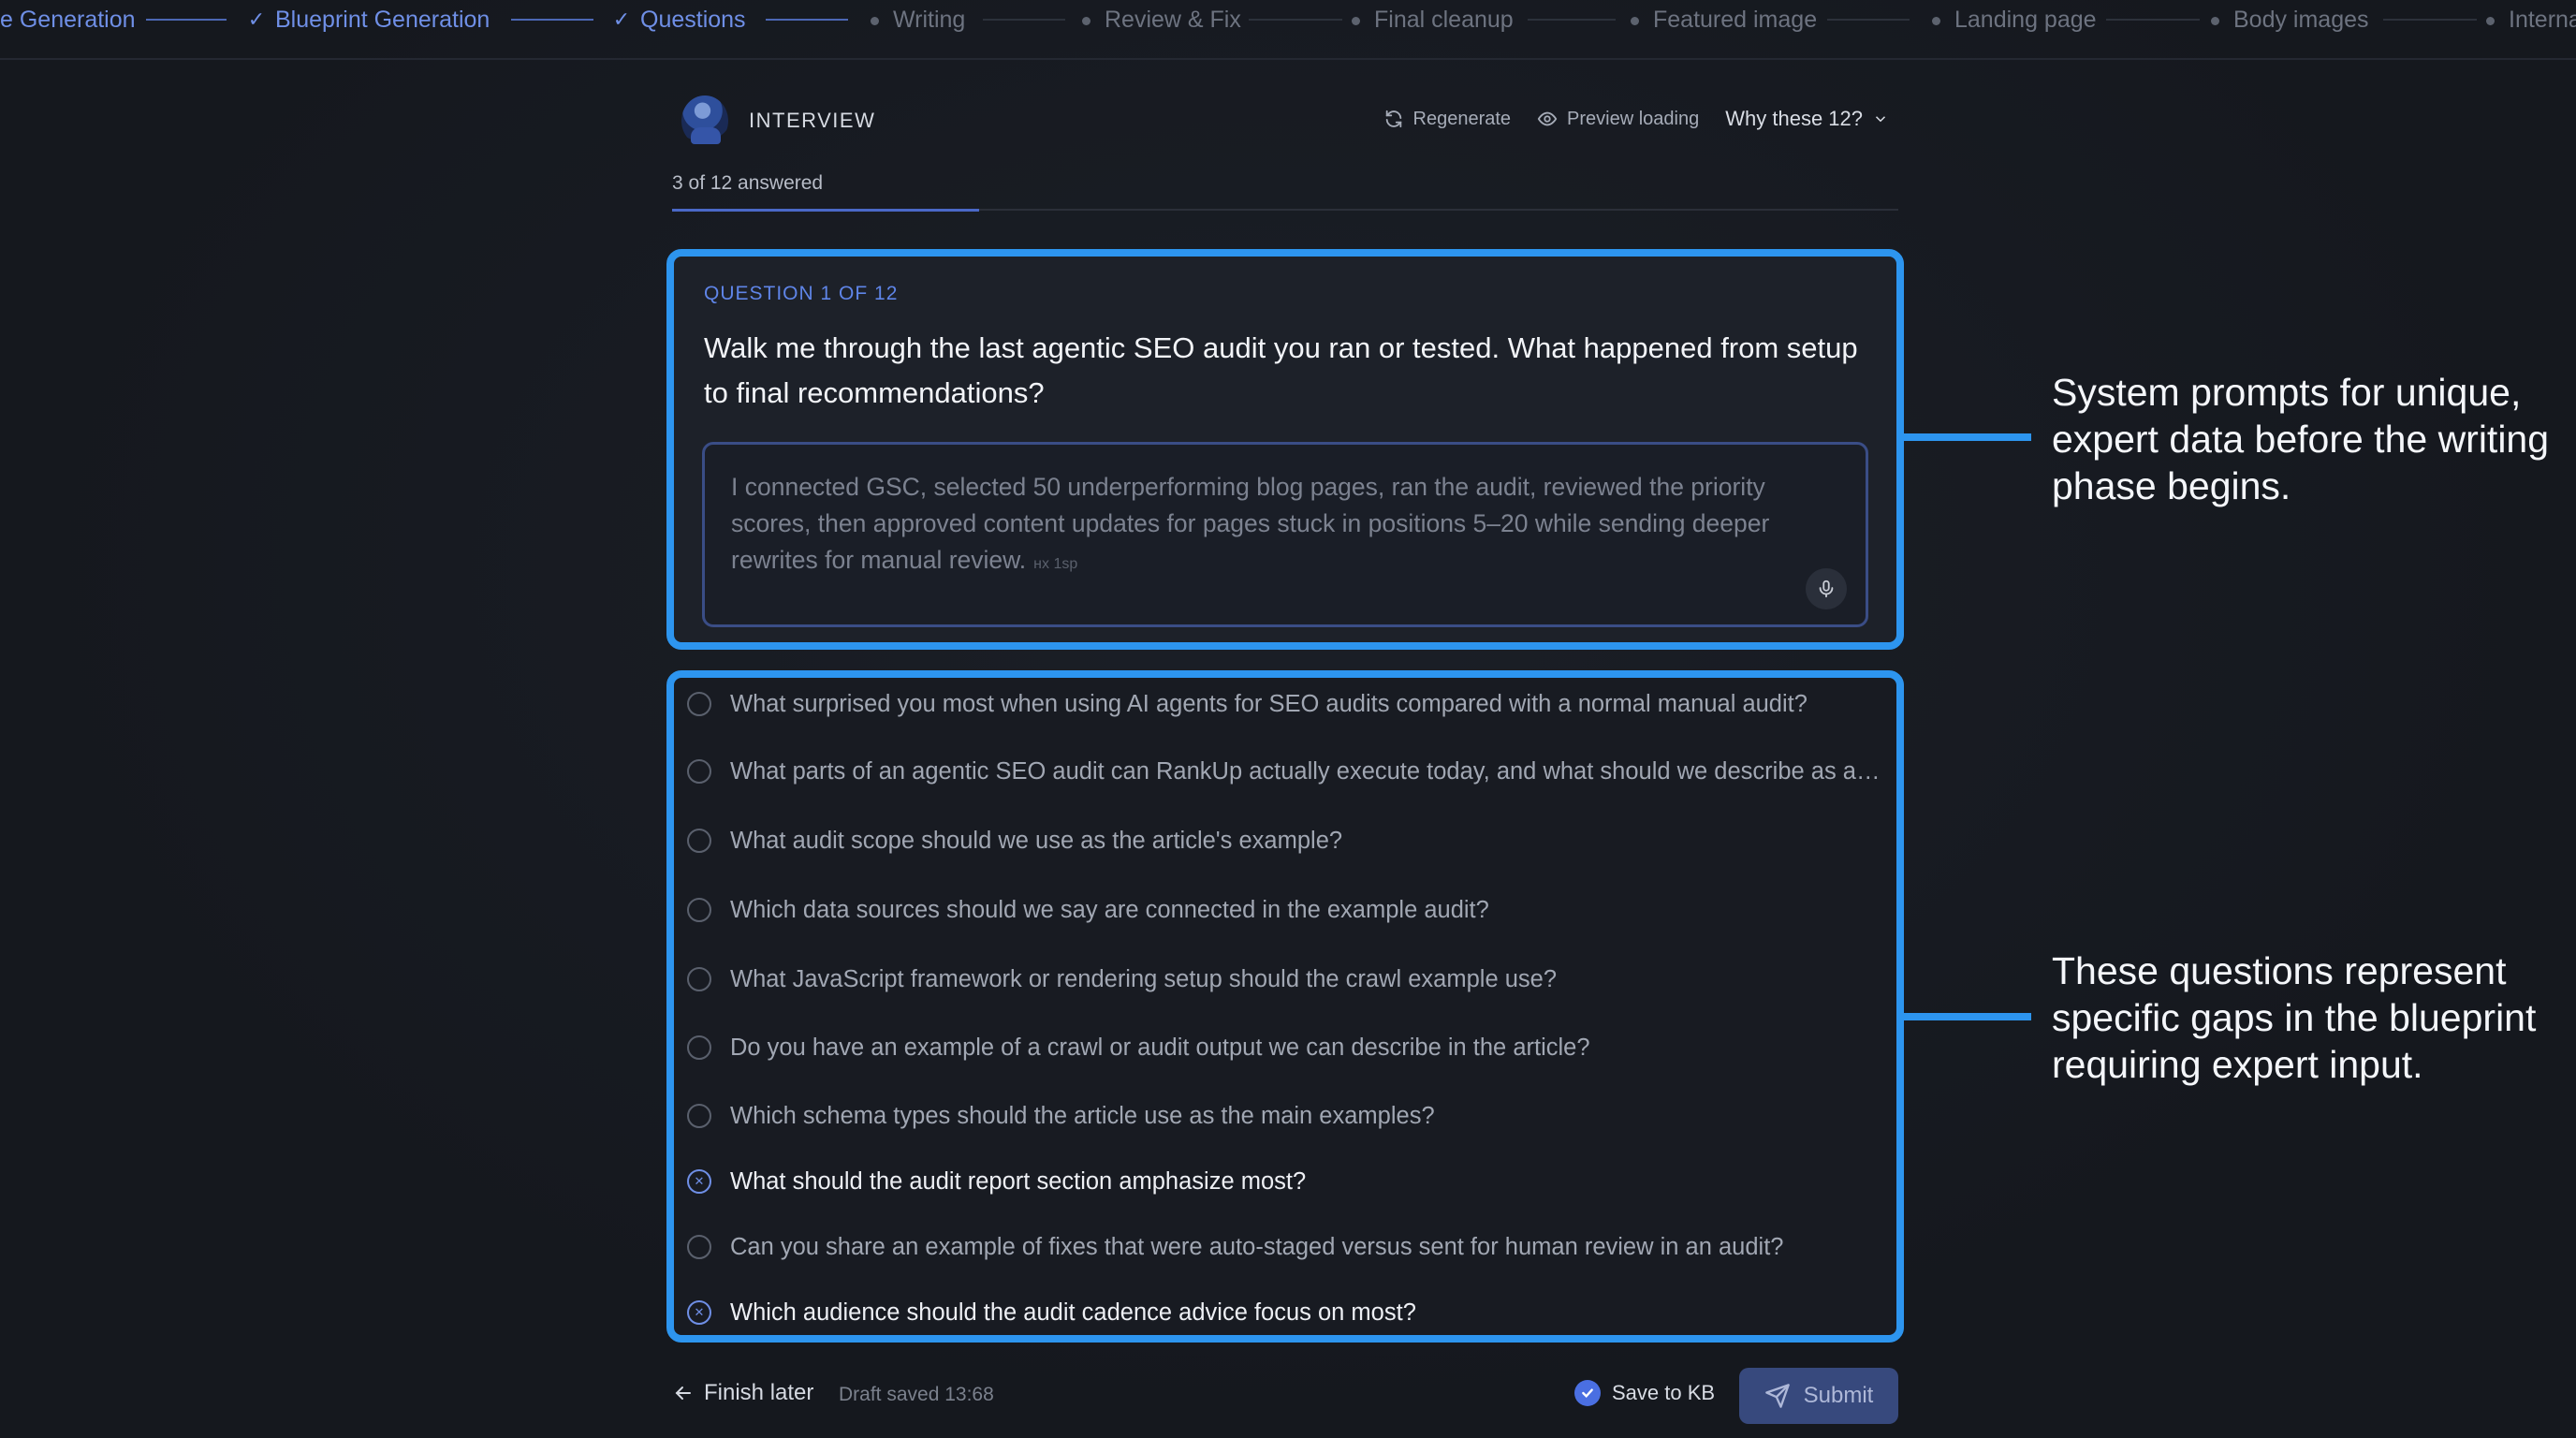 The height and width of the screenshot is (1438, 2576). What do you see at coordinates (2011, 20) in the screenshot?
I see `step-8: Landing page` at bounding box center [2011, 20].